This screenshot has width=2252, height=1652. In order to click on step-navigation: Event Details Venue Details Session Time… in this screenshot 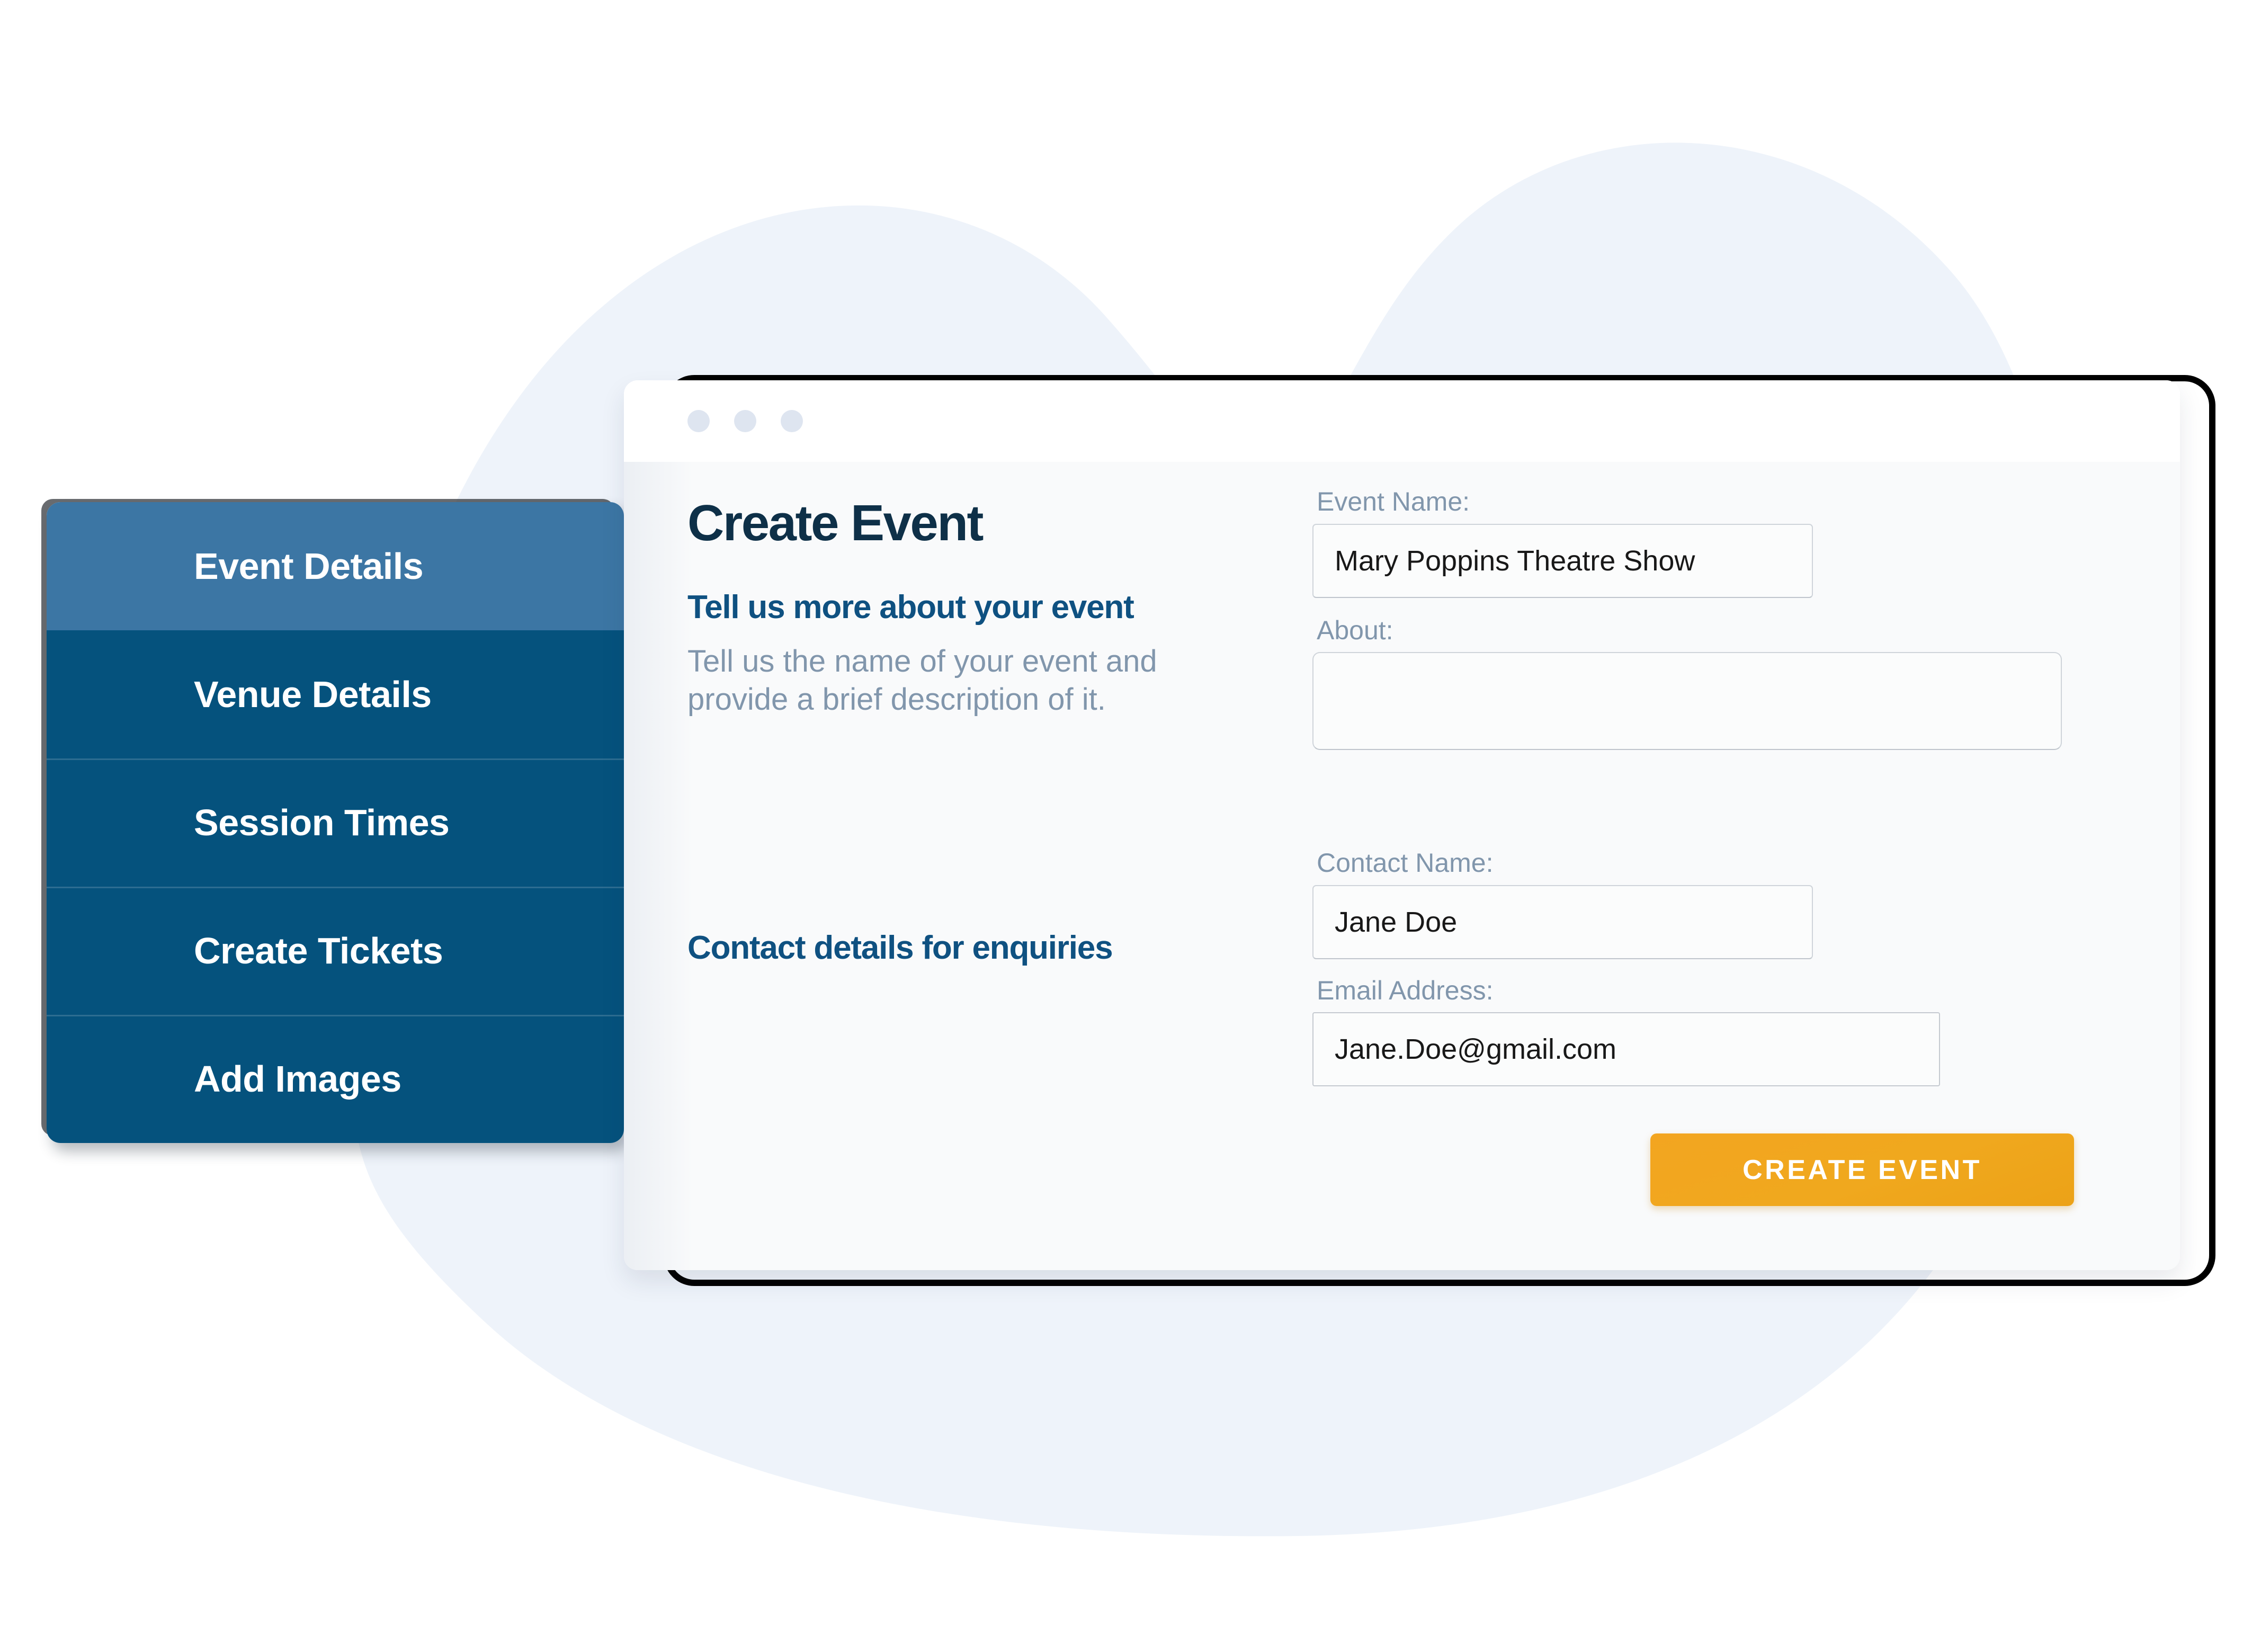, I will do `click(335, 823)`.